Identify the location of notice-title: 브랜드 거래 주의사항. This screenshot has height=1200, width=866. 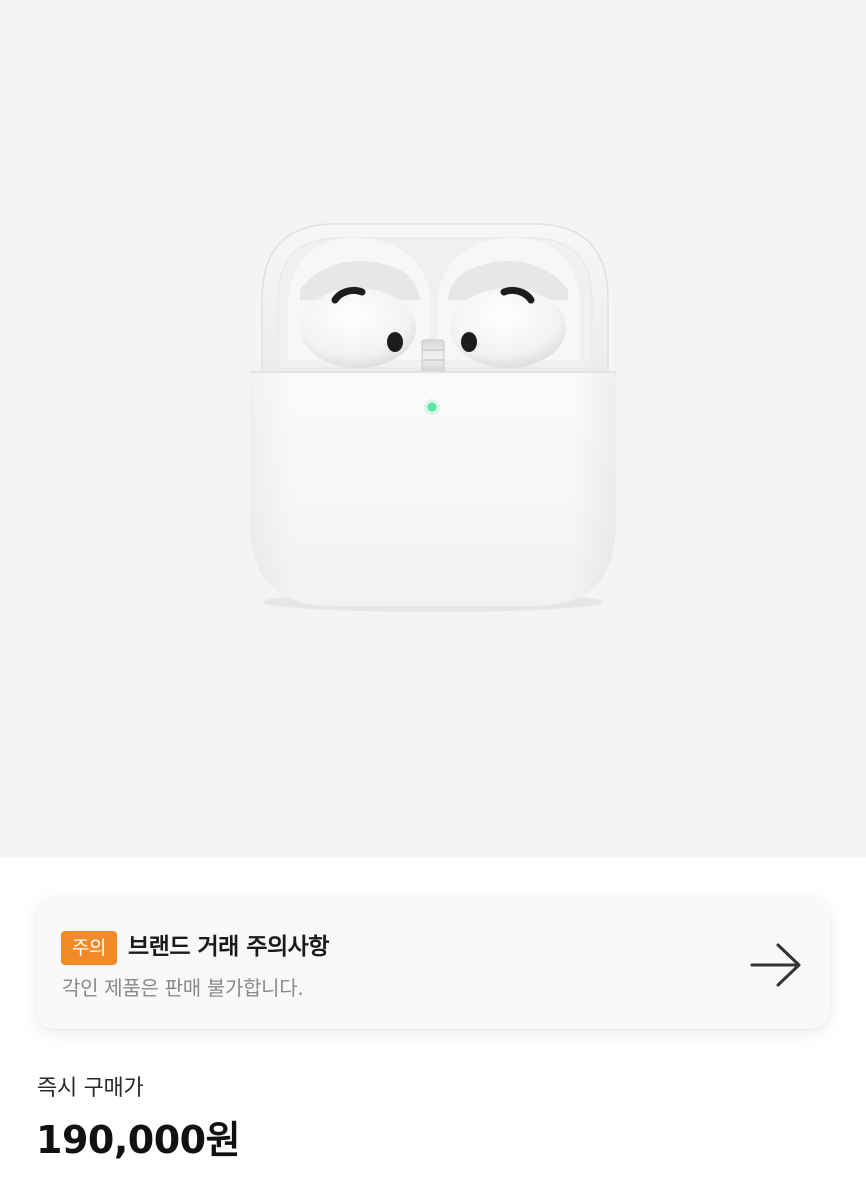
(228, 947).